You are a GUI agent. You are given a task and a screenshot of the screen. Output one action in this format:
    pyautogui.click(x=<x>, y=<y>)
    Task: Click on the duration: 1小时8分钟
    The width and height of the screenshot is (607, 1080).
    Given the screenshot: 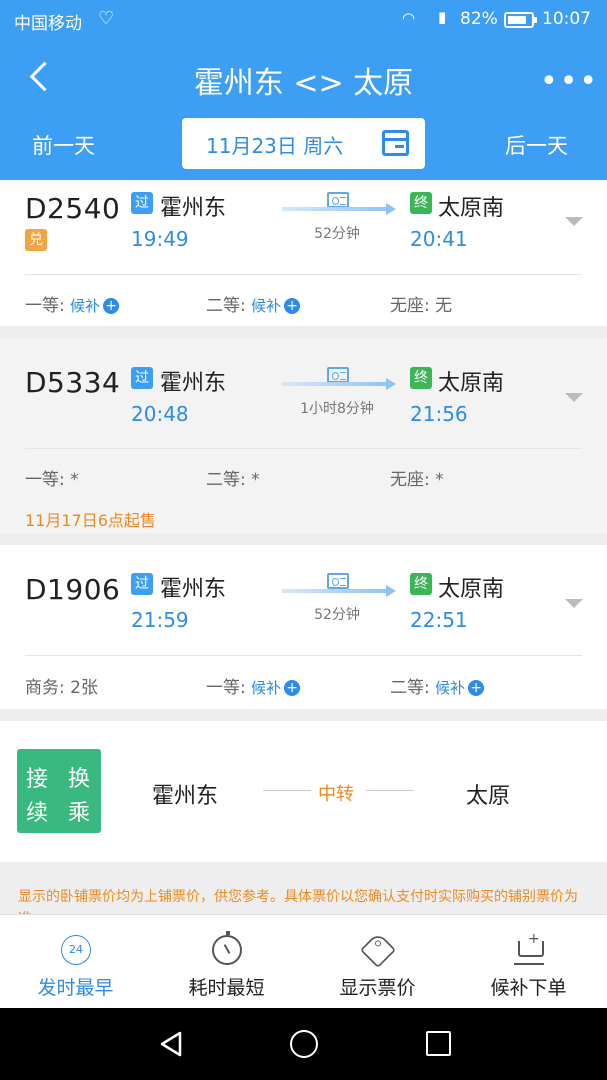 What is the action you would take?
    pyautogui.click(x=337, y=409)
    